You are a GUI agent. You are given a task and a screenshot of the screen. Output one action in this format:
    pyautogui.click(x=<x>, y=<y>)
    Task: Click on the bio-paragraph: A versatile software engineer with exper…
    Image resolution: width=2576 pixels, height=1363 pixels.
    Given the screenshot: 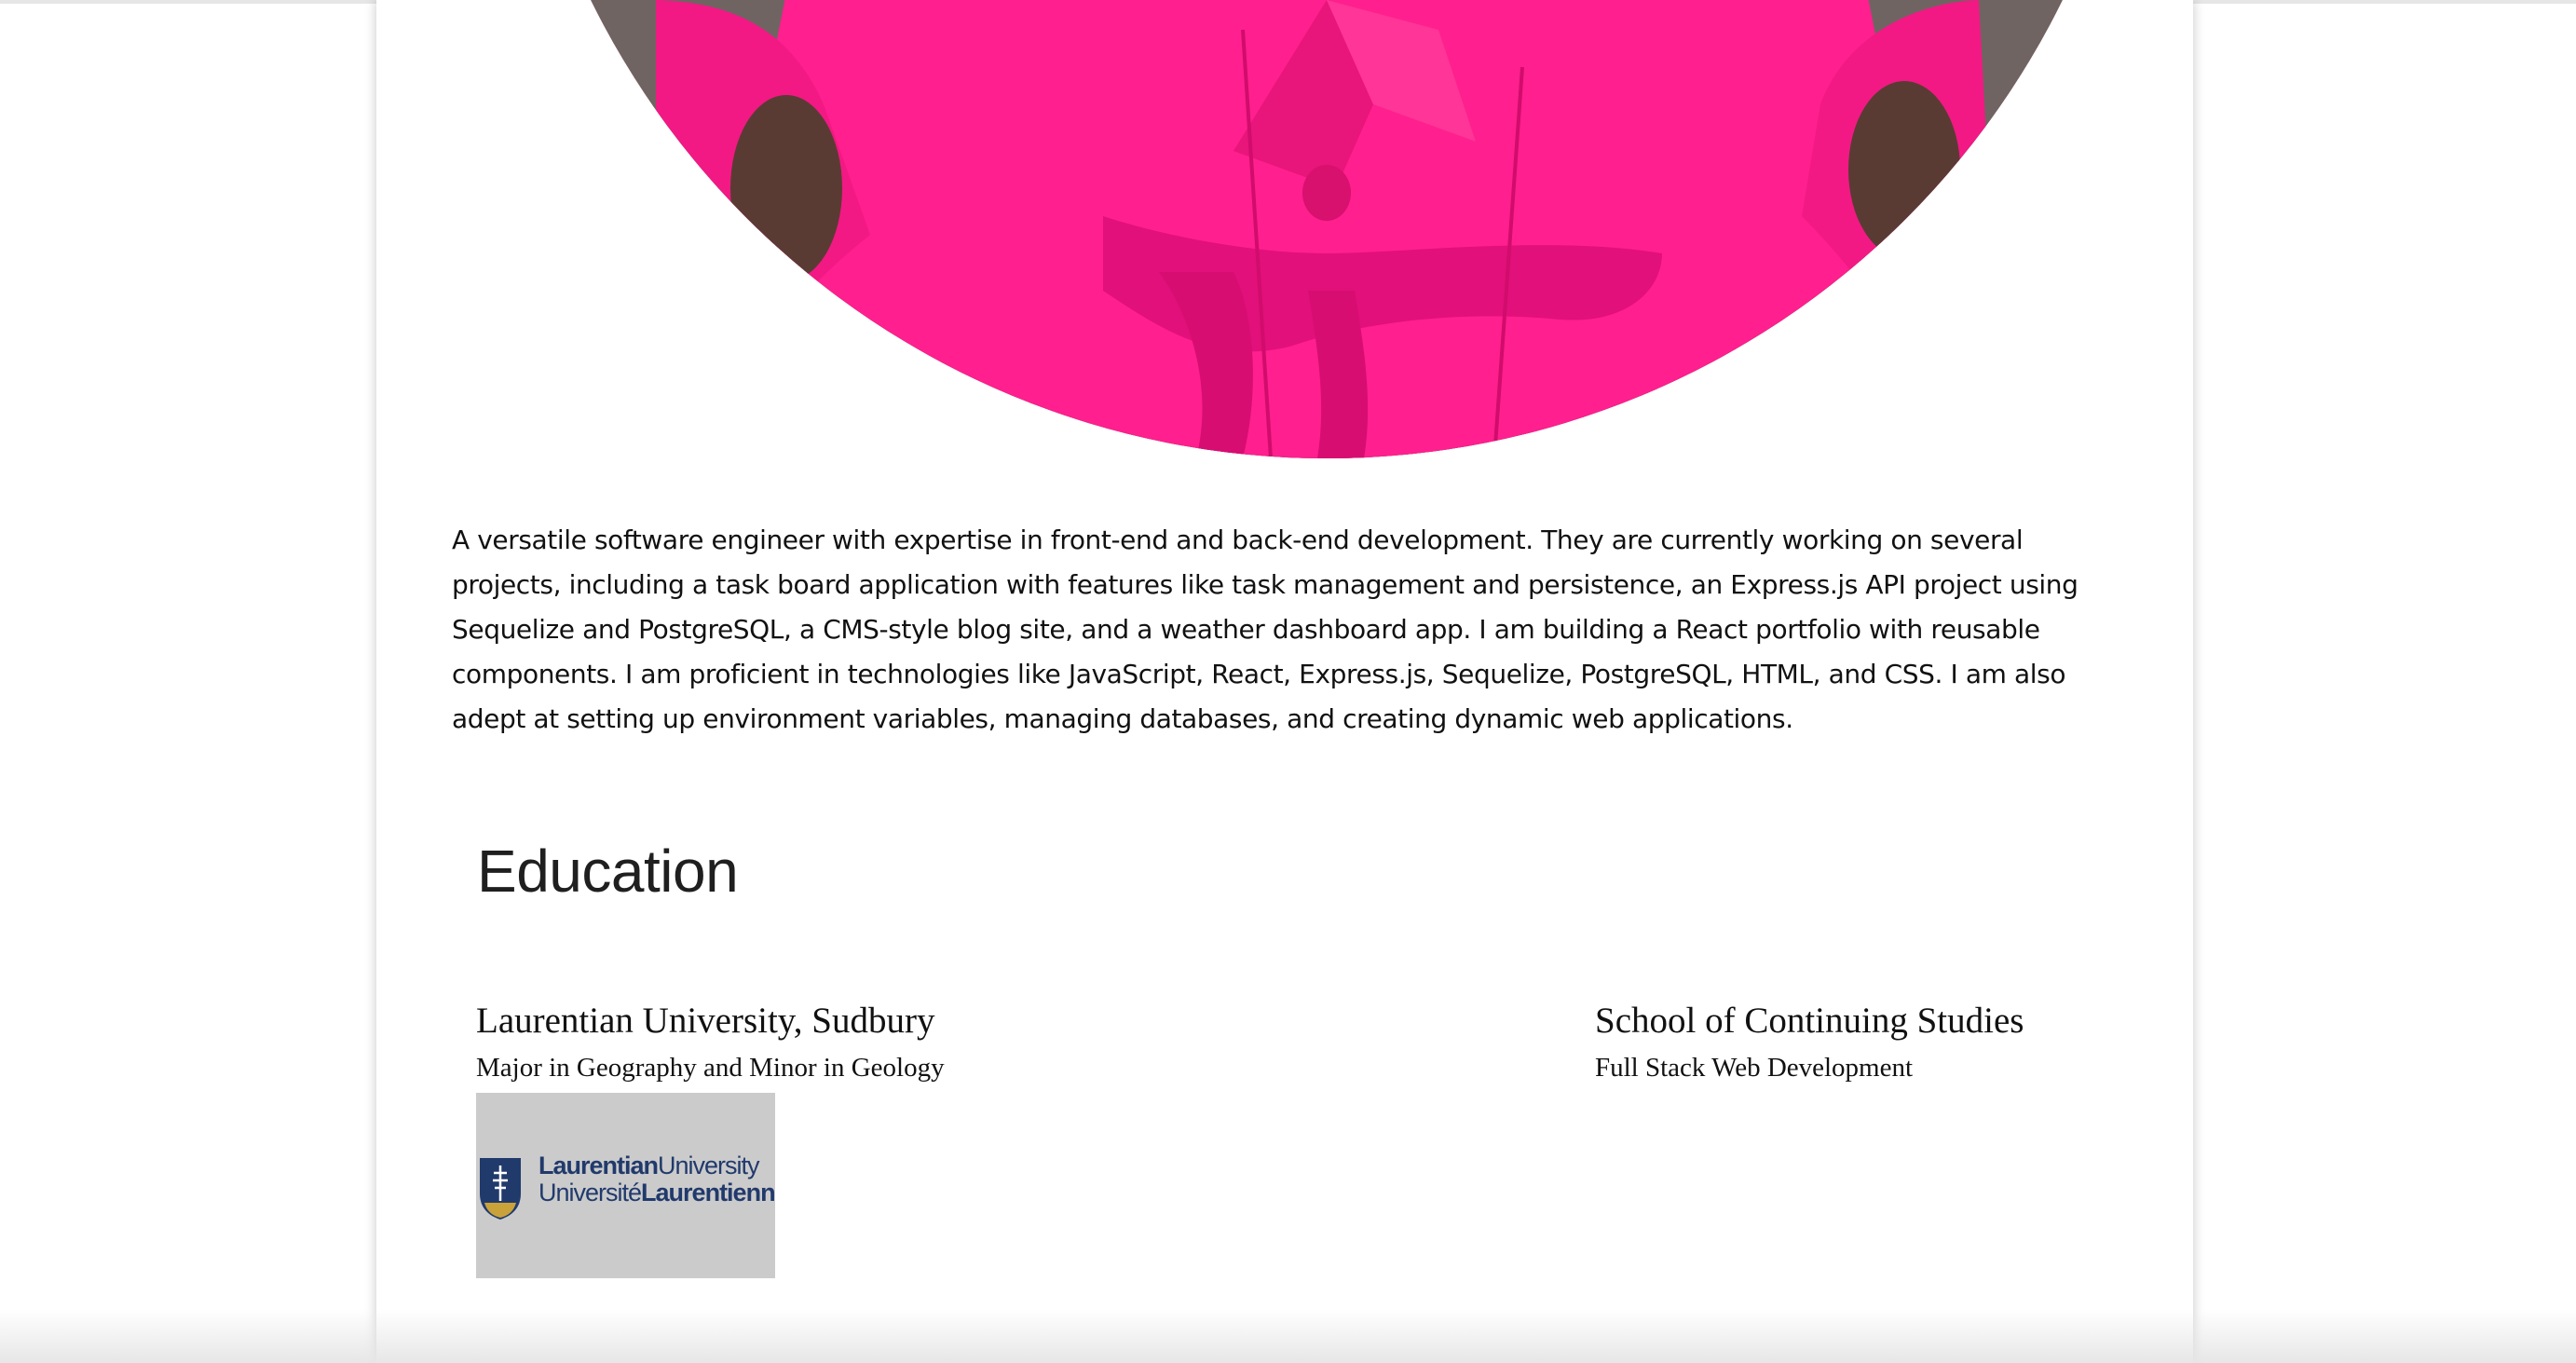 What is the action you would take?
    pyautogui.click(x=1265, y=629)
    